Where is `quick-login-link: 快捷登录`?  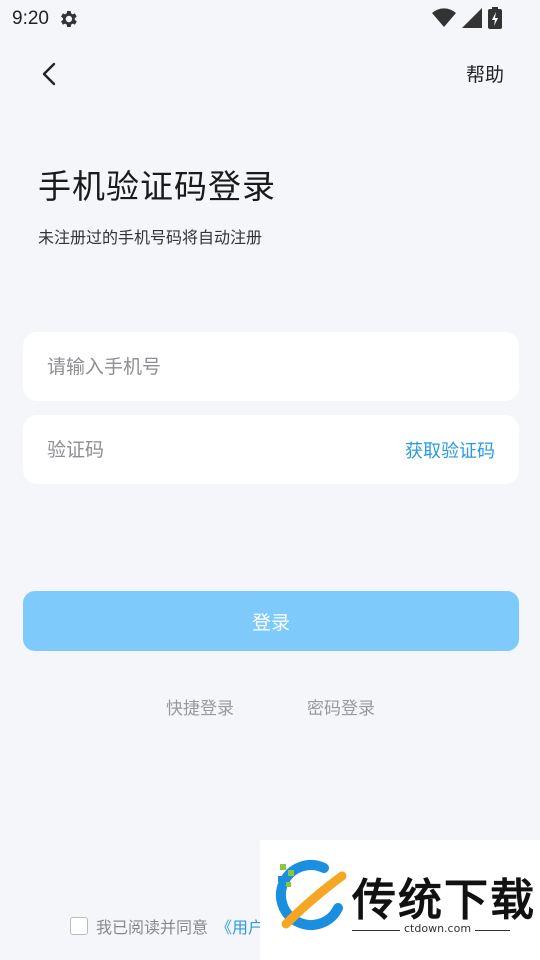 quick-login-link: 快捷登录 is located at coordinates (200, 706).